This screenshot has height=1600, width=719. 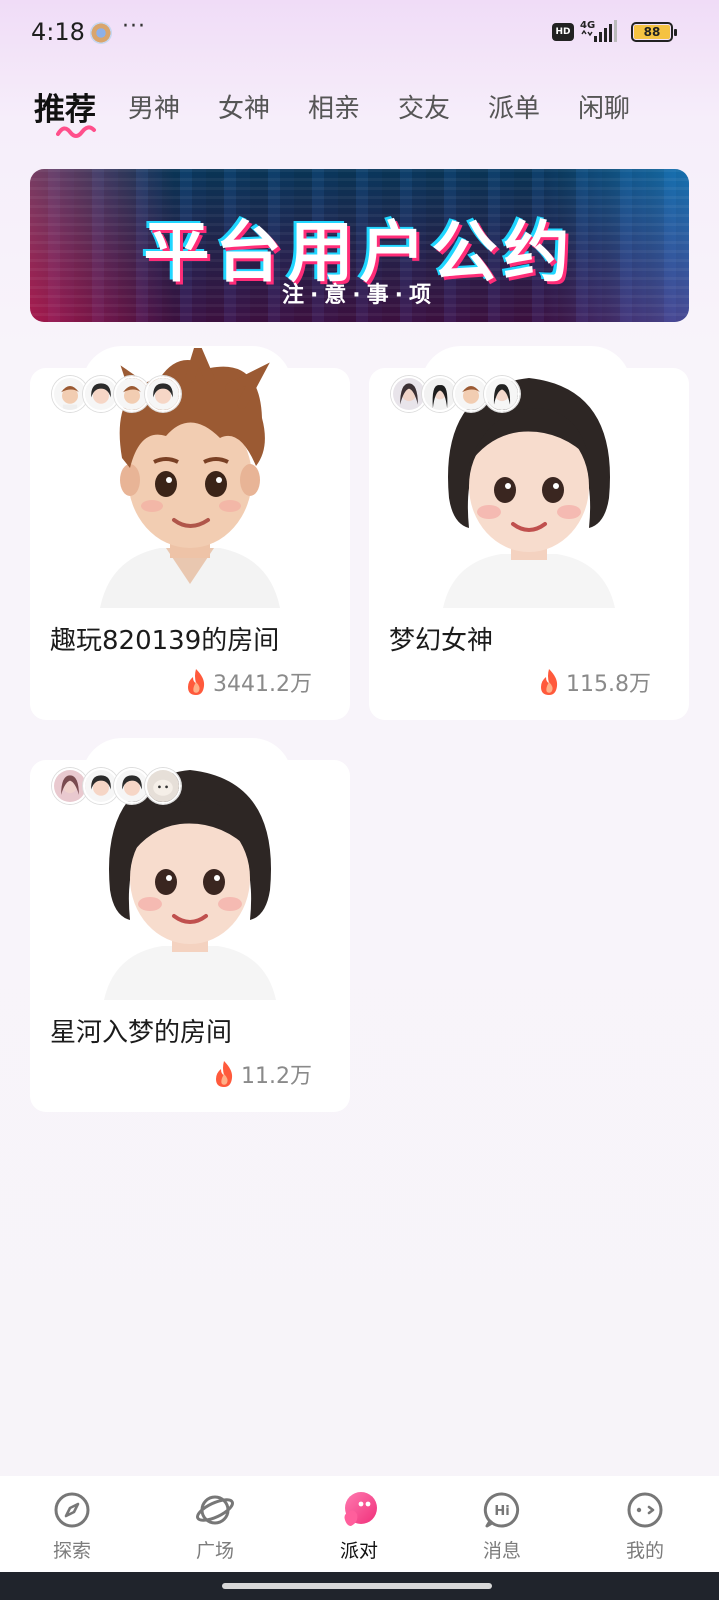 What do you see at coordinates (529, 533) in the screenshot?
I see `room-card: 梦幻女神 115.8万` at bounding box center [529, 533].